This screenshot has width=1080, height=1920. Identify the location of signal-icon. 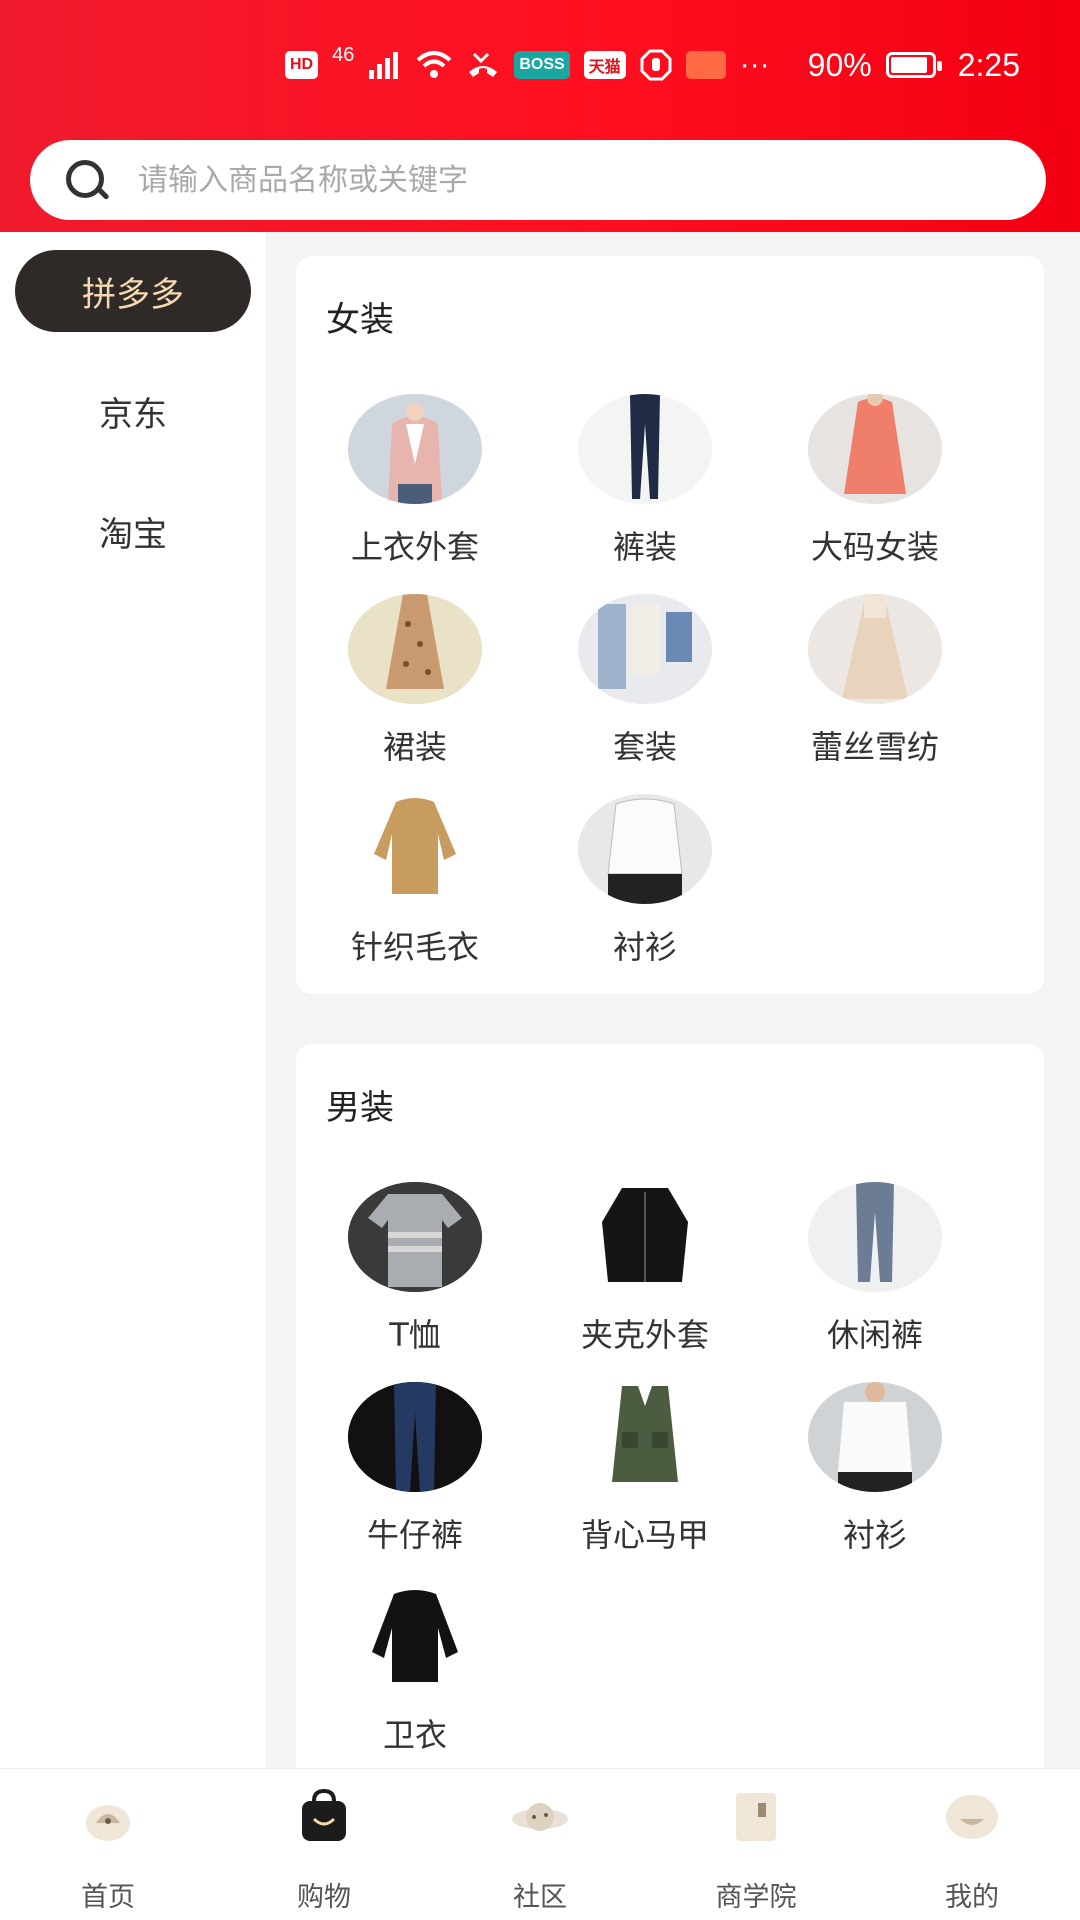
(384, 65).